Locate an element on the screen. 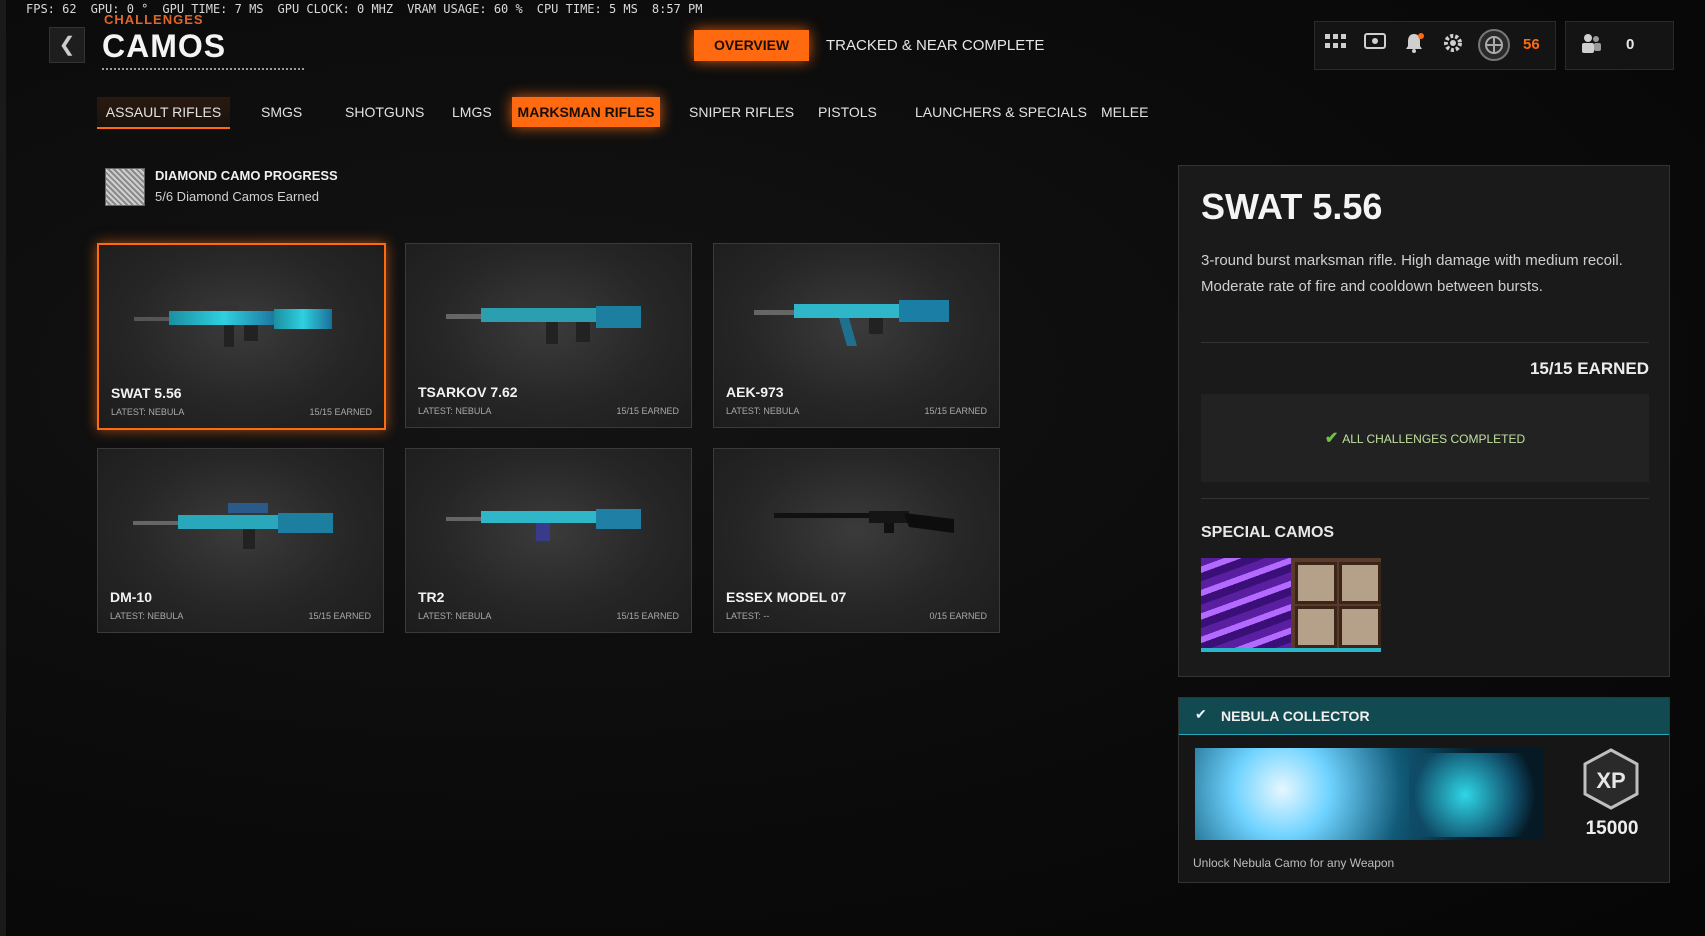 This screenshot has width=1705, height=936. token-count: 56 is located at coordinates (1531, 44).